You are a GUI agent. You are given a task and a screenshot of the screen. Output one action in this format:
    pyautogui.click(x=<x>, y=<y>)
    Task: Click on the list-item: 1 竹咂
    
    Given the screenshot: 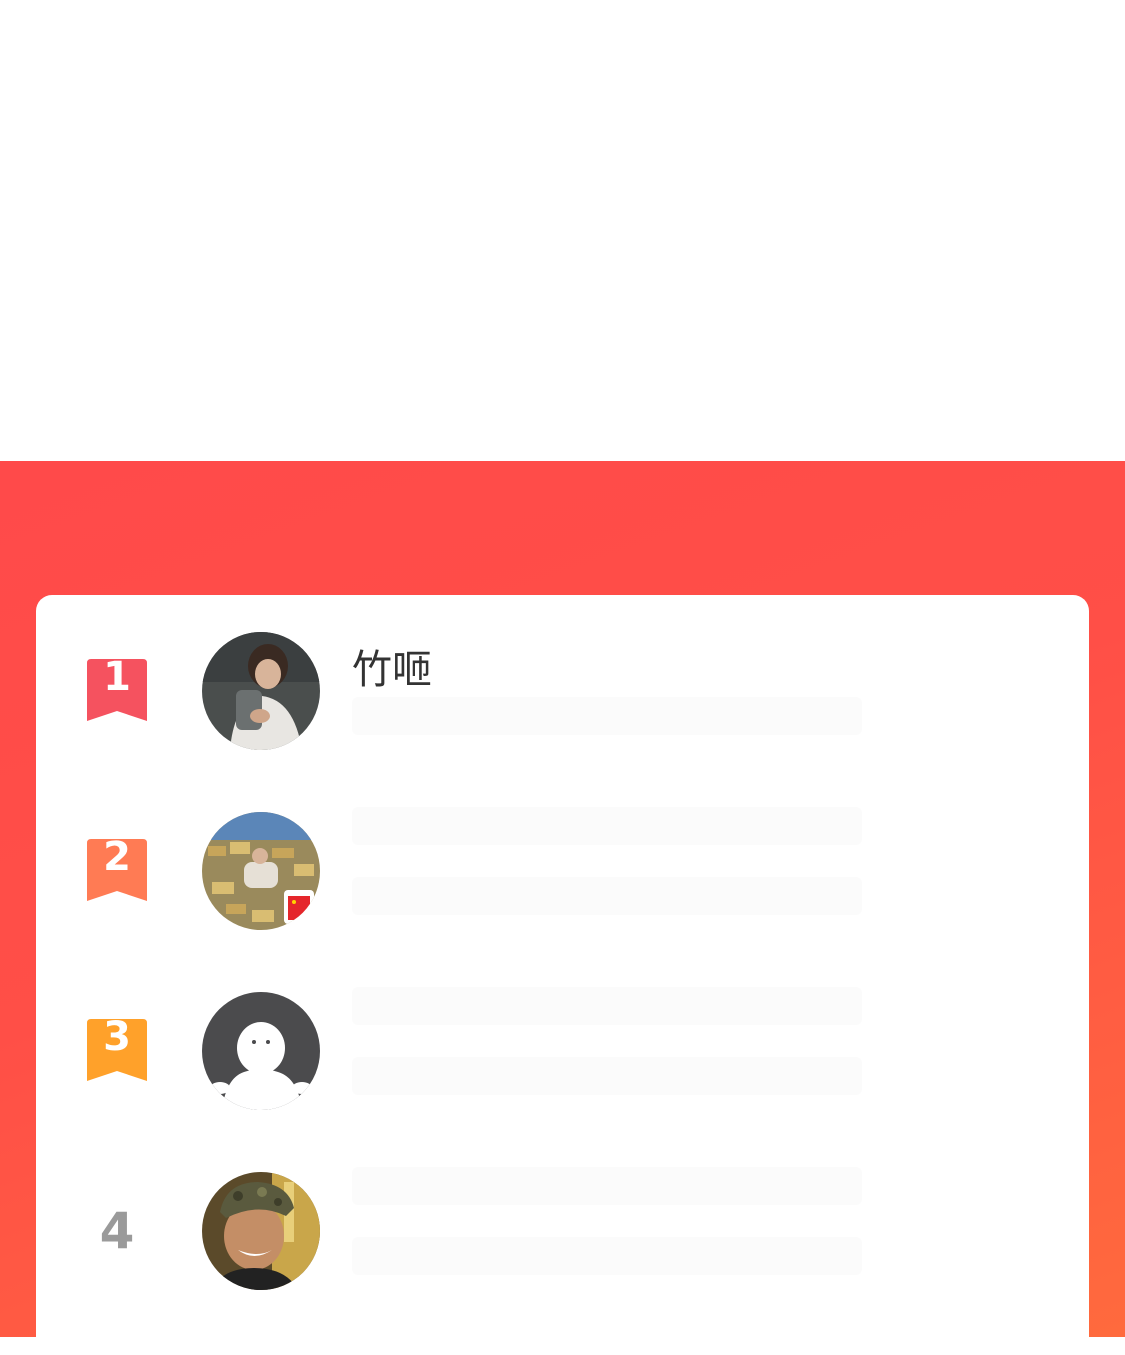 What is the action you would take?
    pyautogui.click(x=562, y=695)
    